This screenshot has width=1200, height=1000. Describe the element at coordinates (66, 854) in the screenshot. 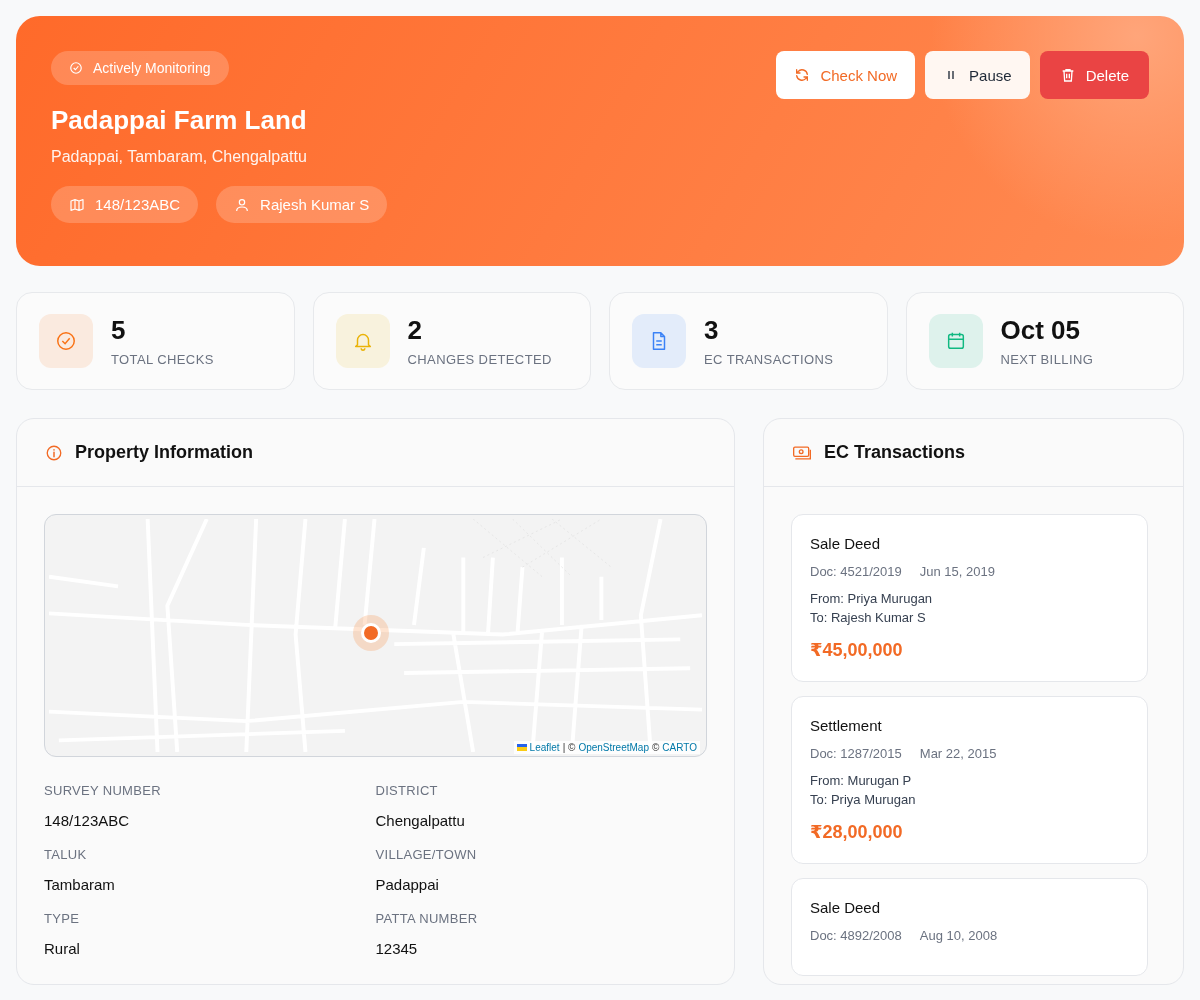

I see `field-label: TALUK` at that location.